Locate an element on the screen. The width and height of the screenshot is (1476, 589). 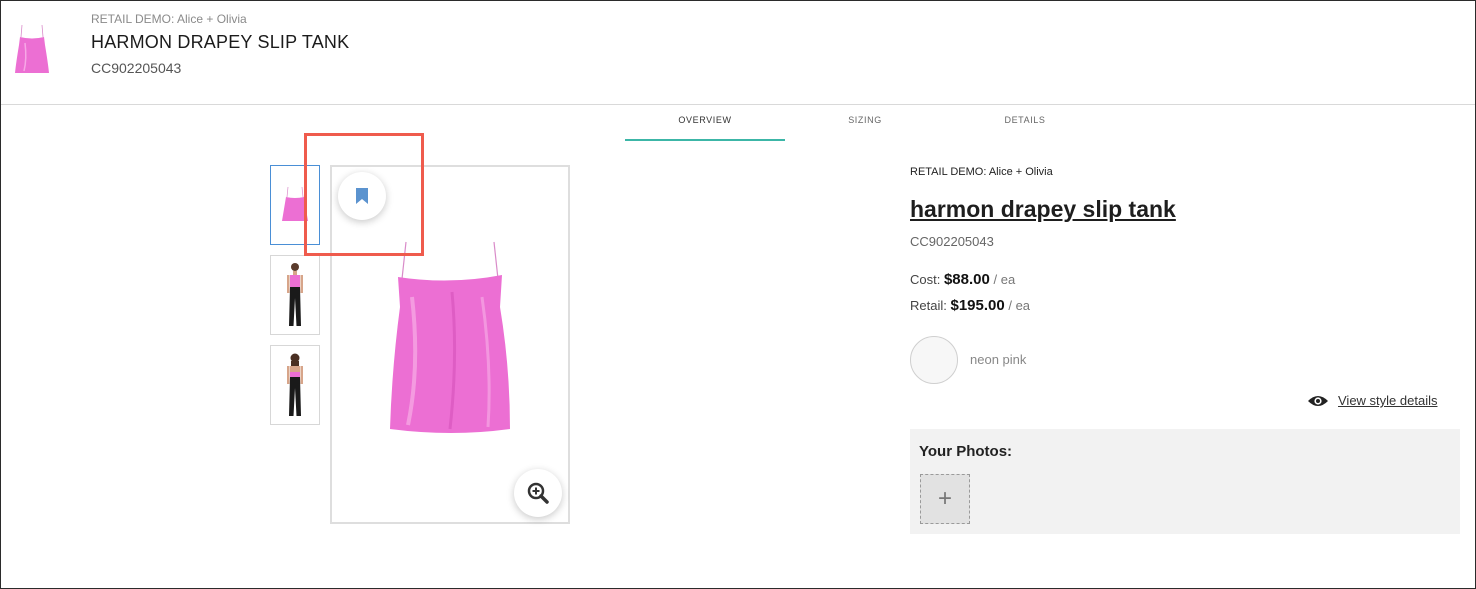
bookmark-button is located at coordinates (362, 196).